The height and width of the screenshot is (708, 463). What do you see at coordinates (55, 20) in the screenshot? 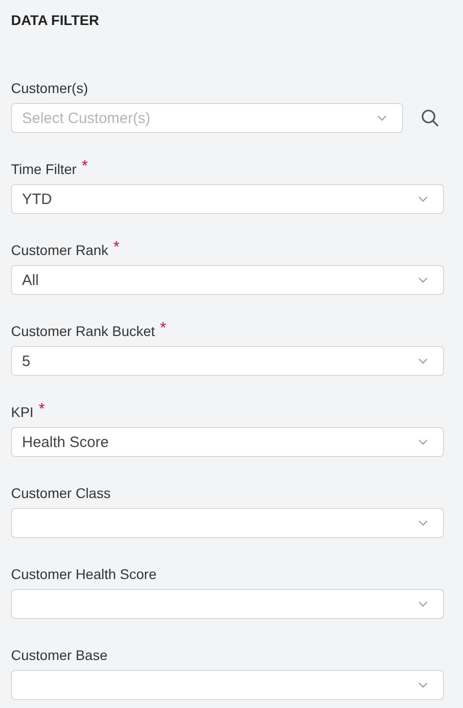
I see `panel-title: DATA FILTER` at bounding box center [55, 20].